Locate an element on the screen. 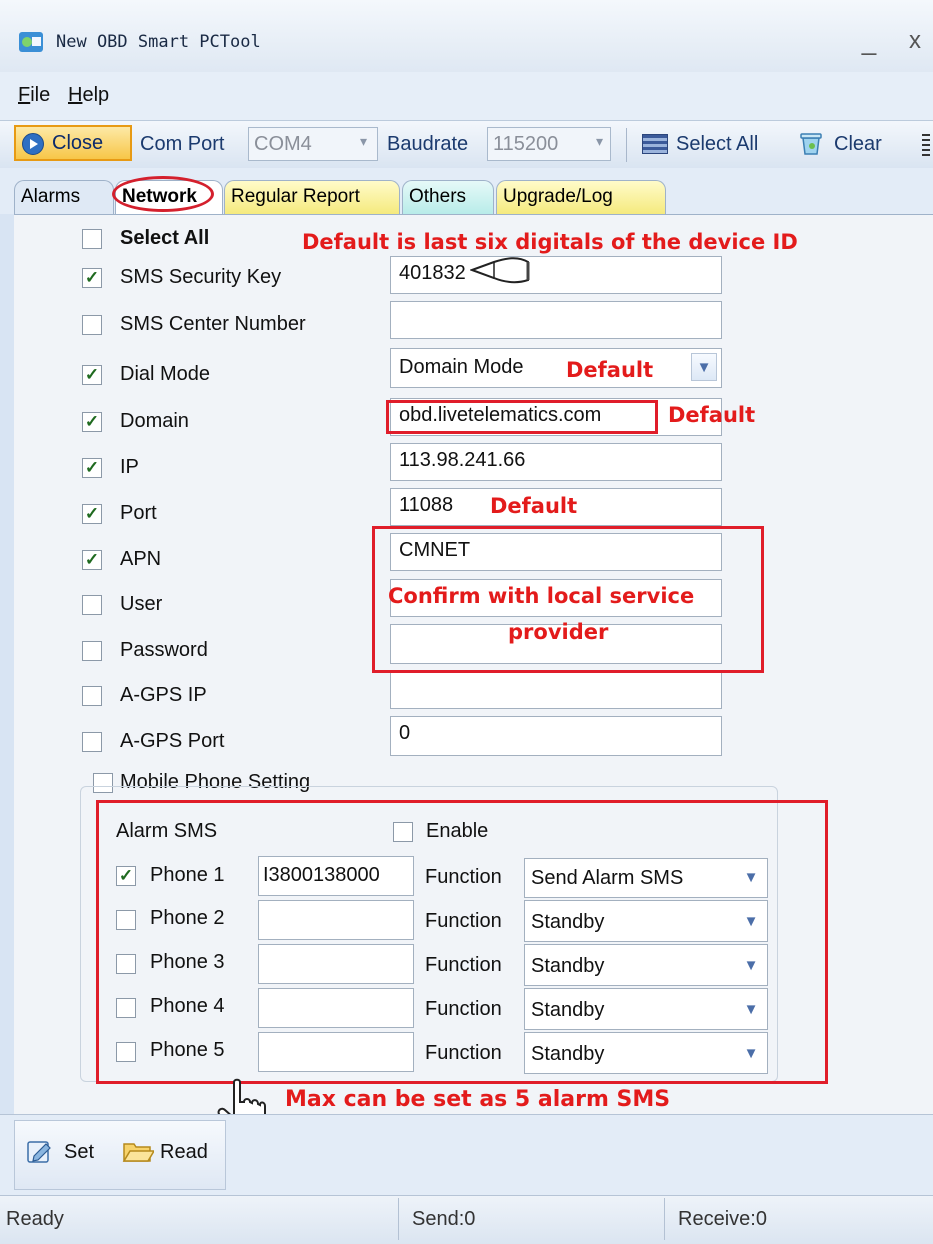 Image resolution: width=933 pixels, height=1244 pixels. password-label: Password is located at coordinates (164, 650).